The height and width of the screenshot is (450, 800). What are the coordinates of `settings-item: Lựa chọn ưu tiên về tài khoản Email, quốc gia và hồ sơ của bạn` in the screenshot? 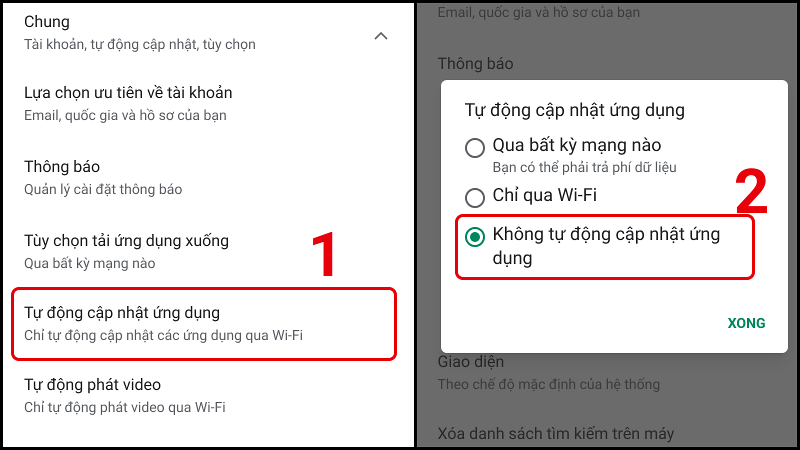 It's located at (128, 104).